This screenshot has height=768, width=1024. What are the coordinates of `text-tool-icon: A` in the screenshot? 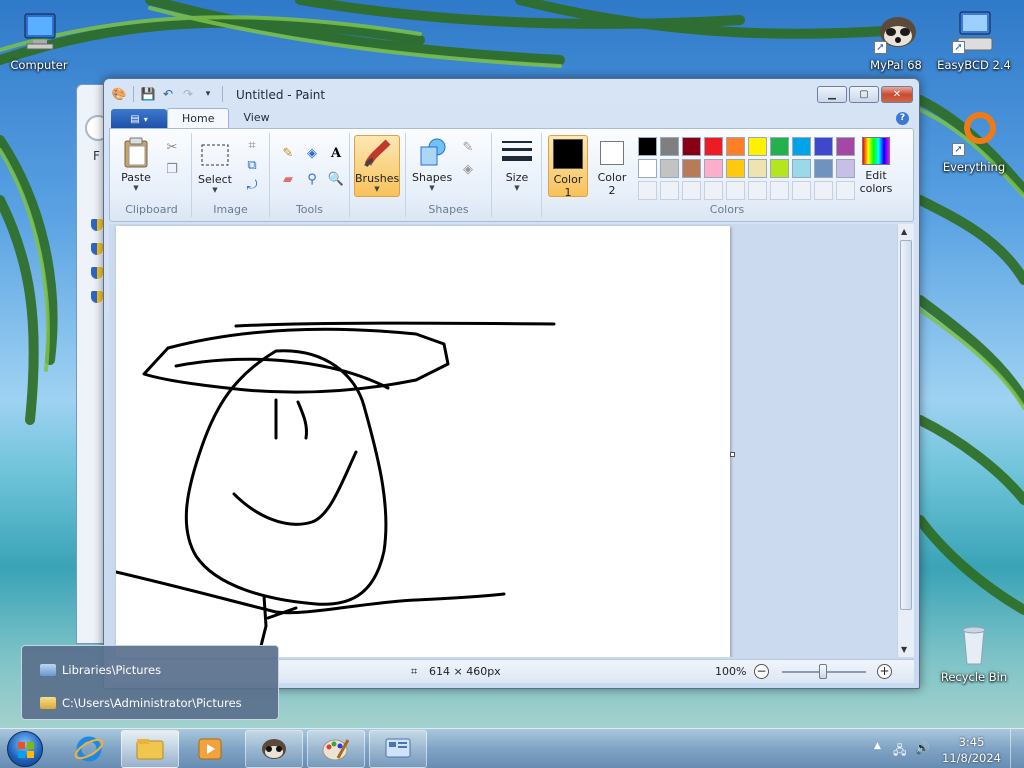 It's located at (336, 153).